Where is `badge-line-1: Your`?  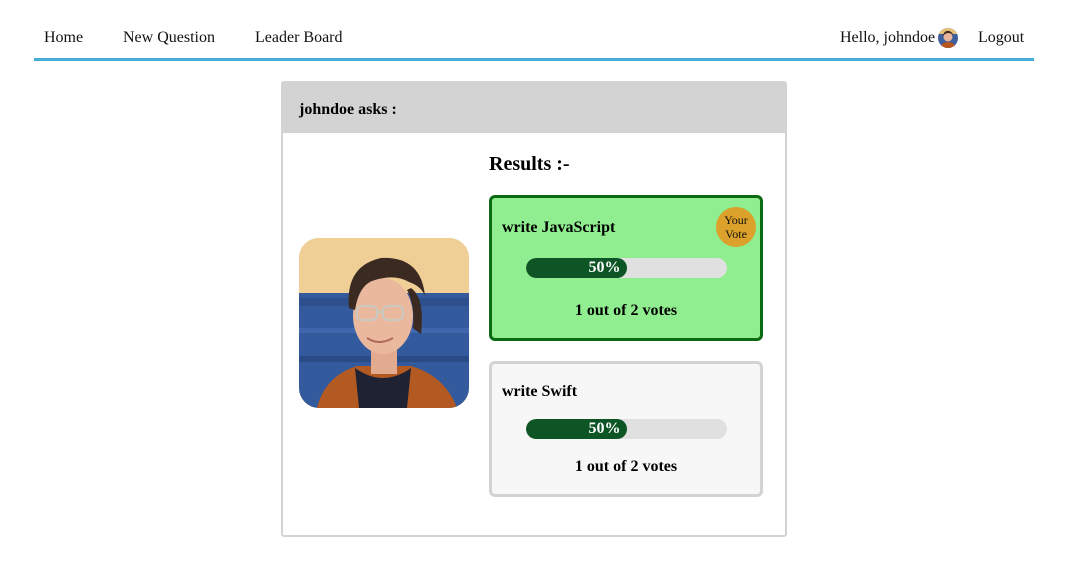 badge-line-1: Your is located at coordinates (736, 220).